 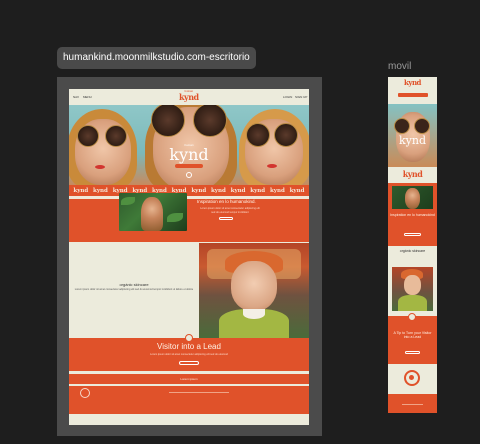 I want to click on nav-link: SIGN UP, so click(x=301, y=97).